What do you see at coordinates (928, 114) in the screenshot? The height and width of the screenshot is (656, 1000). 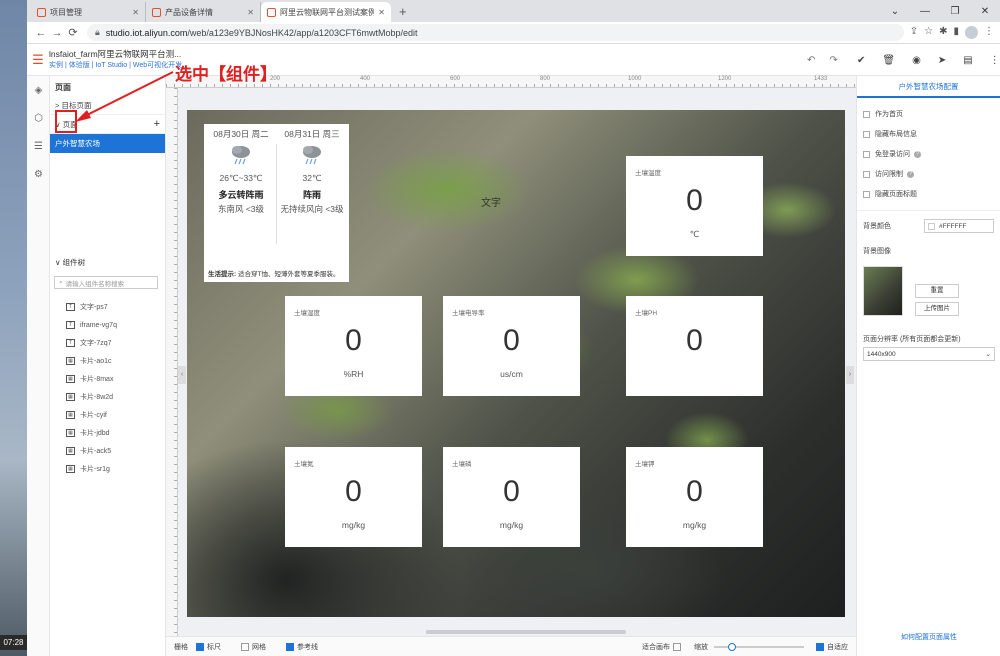 I see `option-homepage: 作为首页` at bounding box center [928, 114].